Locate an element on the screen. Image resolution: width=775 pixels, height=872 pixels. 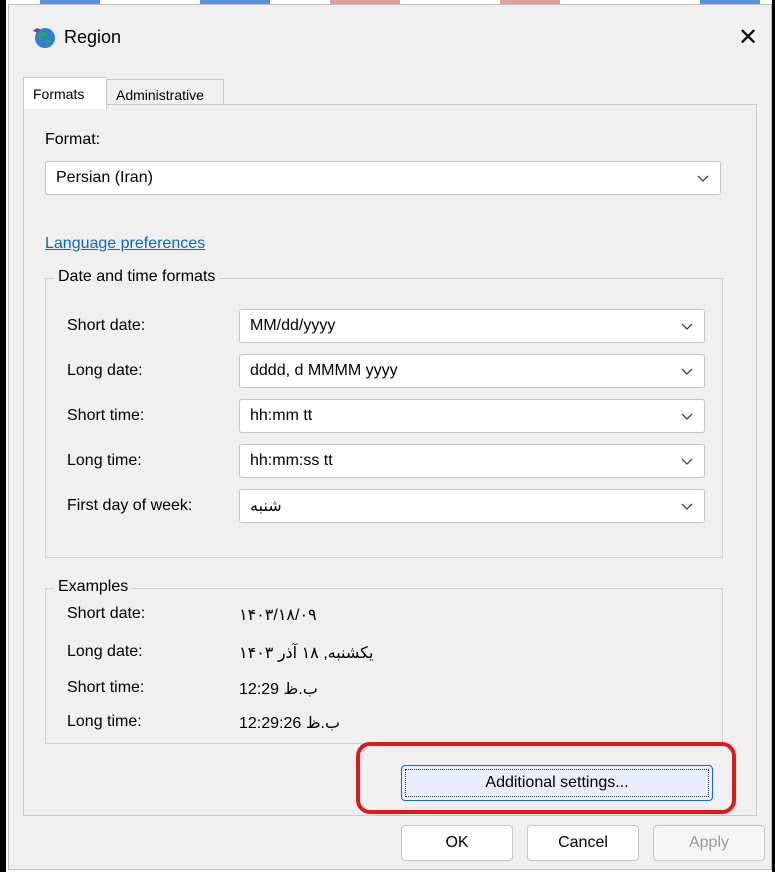
example-short-date-value: ۱۴۰۳/۱۸/۰۹ is located at coordinates (278, 615).